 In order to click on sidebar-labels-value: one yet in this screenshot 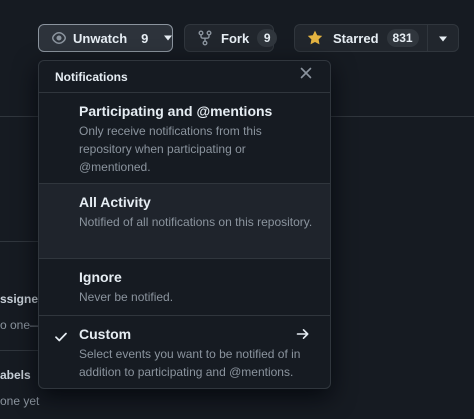, I will do `click(20, 401)`.